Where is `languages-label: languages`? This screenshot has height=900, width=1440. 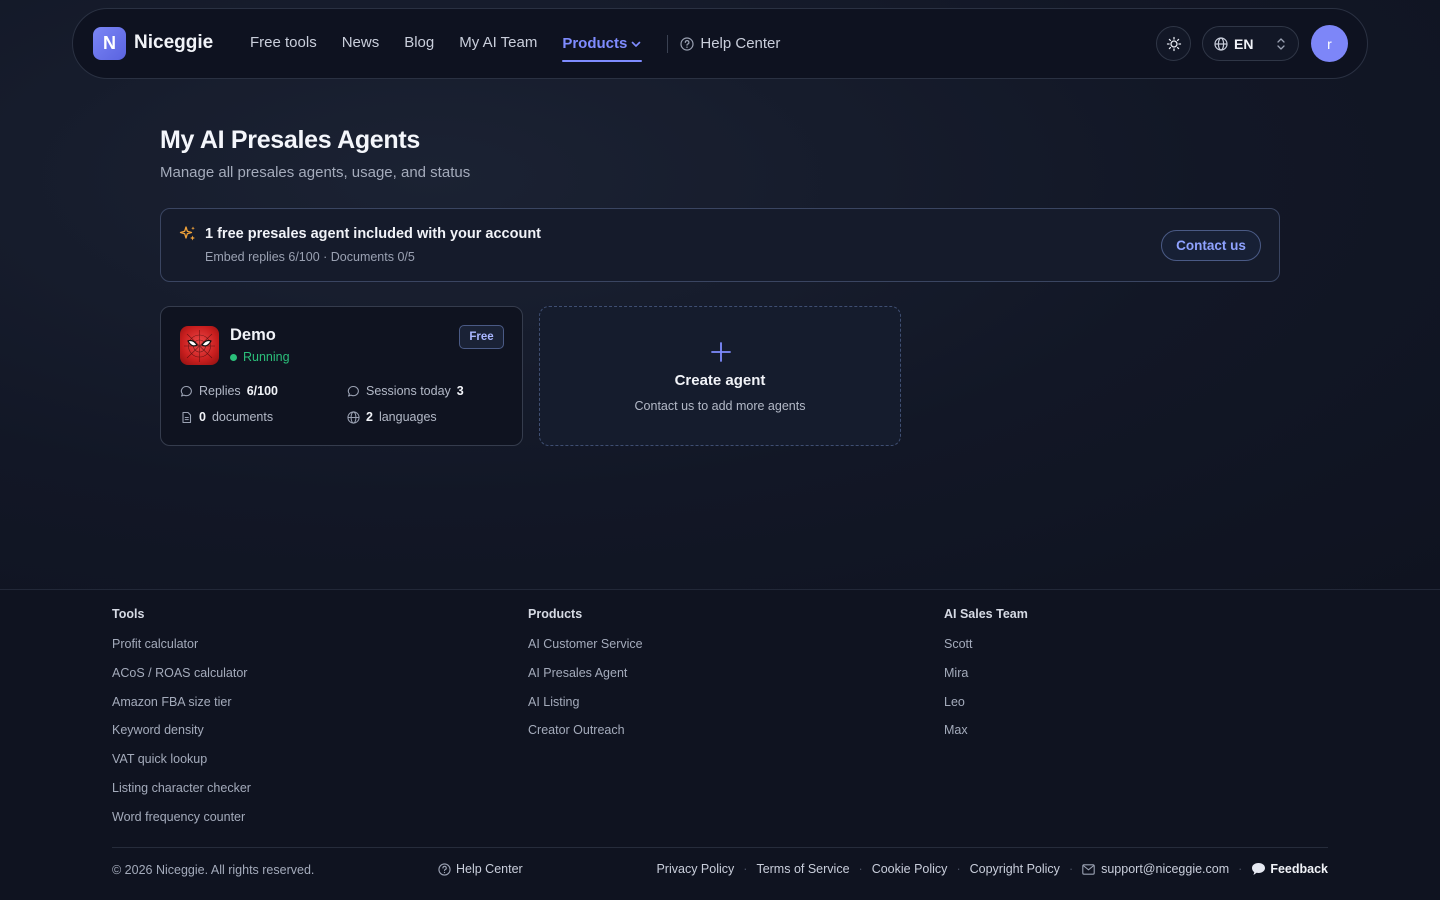
languages-label: languages is located at coordinates (407, 417).